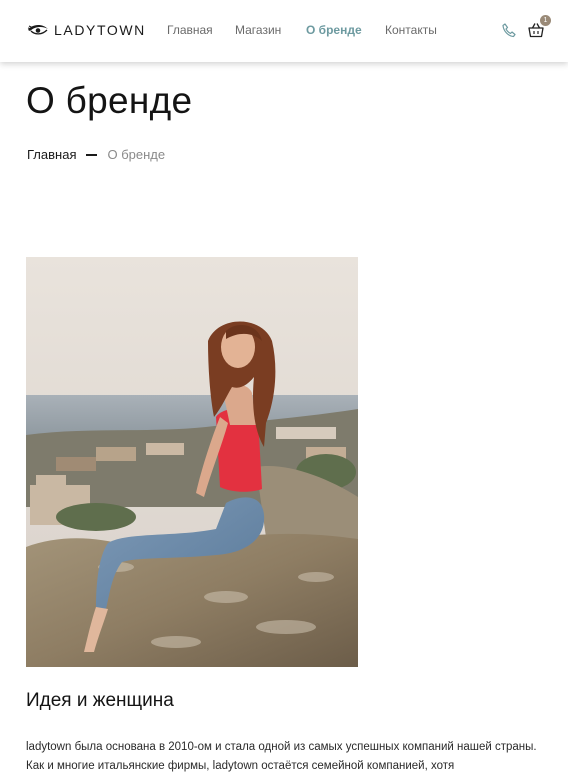 This screenshot has height=776, width=568. I want to click on breadcrumb: Главная О бренде, so click(96, 154).